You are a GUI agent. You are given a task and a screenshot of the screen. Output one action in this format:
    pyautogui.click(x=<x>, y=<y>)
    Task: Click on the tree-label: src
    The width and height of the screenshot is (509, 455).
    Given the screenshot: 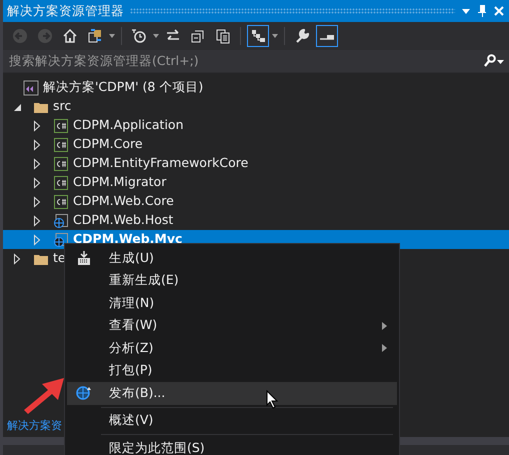 What is the action you would take?
    pyautogui.click(x=62, y=106)
    